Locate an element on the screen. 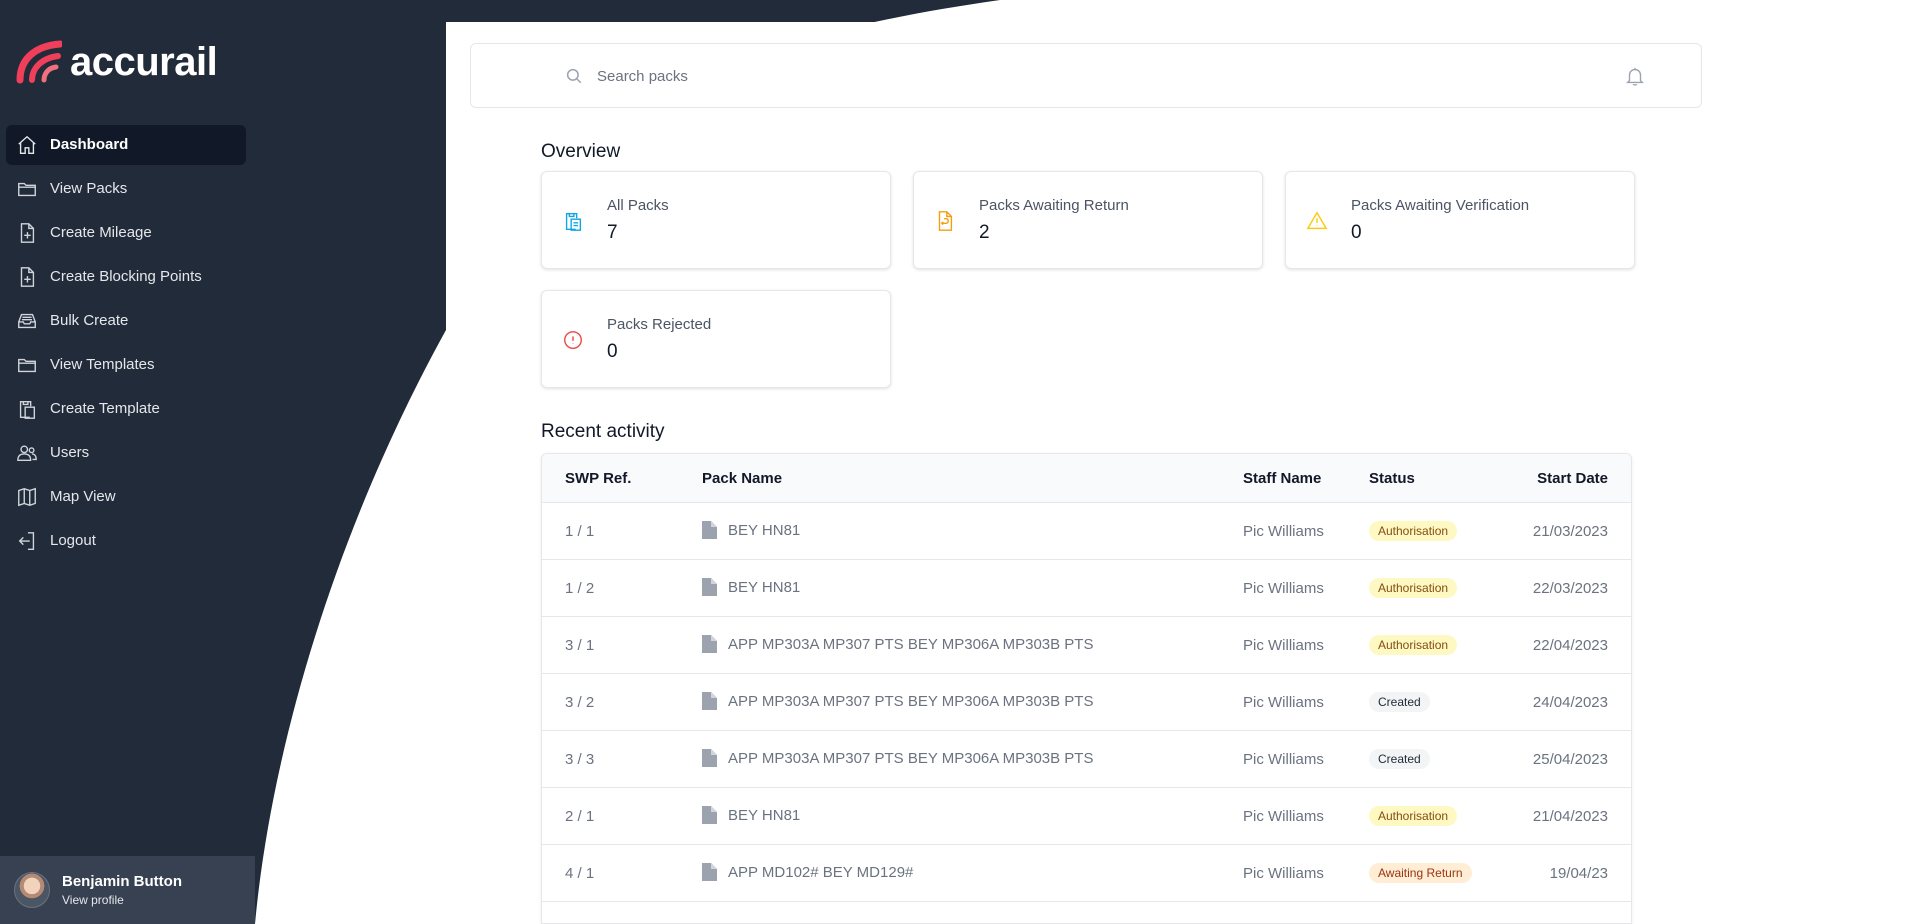 This screenshot has width=1907, height=924. cell-swp-ref: 4 / 1 is located at coordinates (580, 873).